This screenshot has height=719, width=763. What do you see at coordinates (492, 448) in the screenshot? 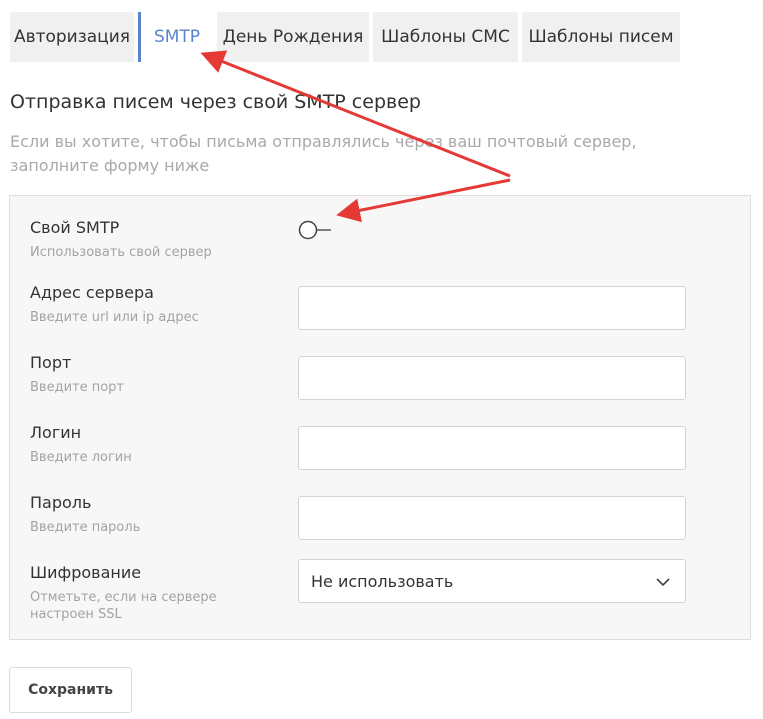
I see `login-input` at bounding box center [492, 448].